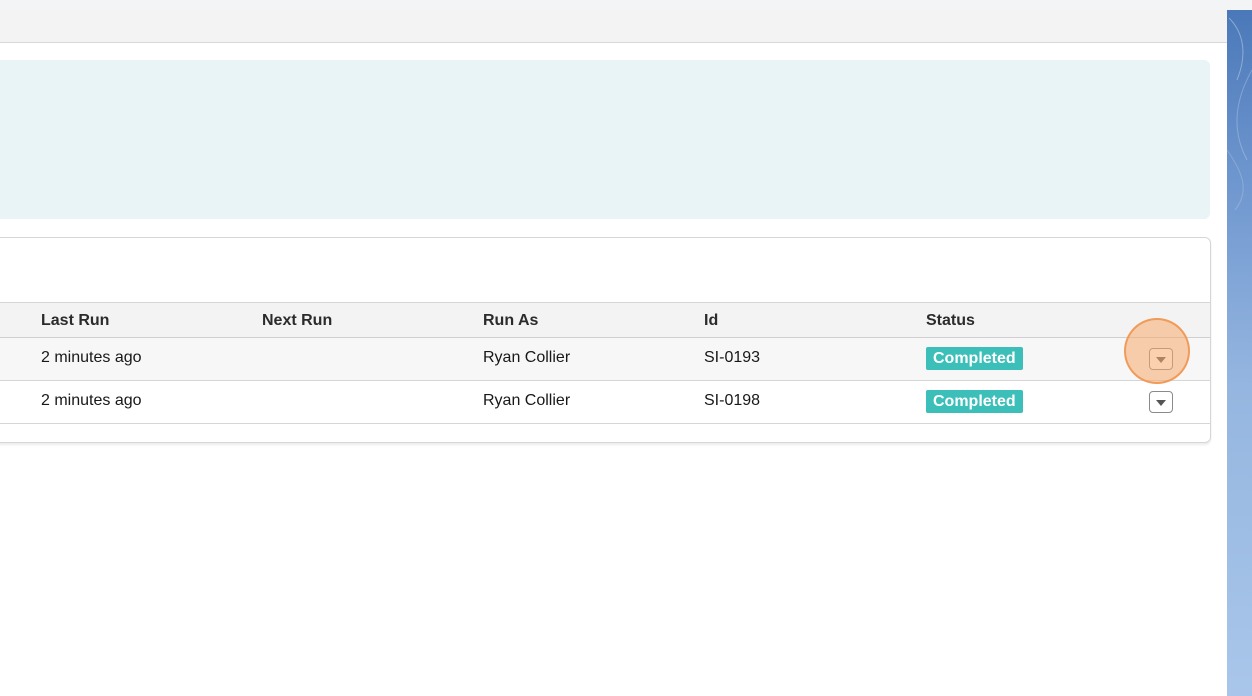 The image size is (1252, 696). Describe the element at coordinates (297, 321) in the screenshot. I see `column-header-next-run: Next Run` at that location.